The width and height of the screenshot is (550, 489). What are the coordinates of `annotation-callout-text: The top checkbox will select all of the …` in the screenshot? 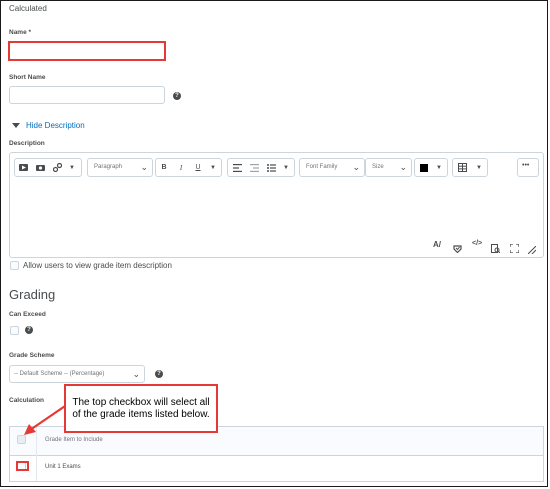 It's located at (141, 408).